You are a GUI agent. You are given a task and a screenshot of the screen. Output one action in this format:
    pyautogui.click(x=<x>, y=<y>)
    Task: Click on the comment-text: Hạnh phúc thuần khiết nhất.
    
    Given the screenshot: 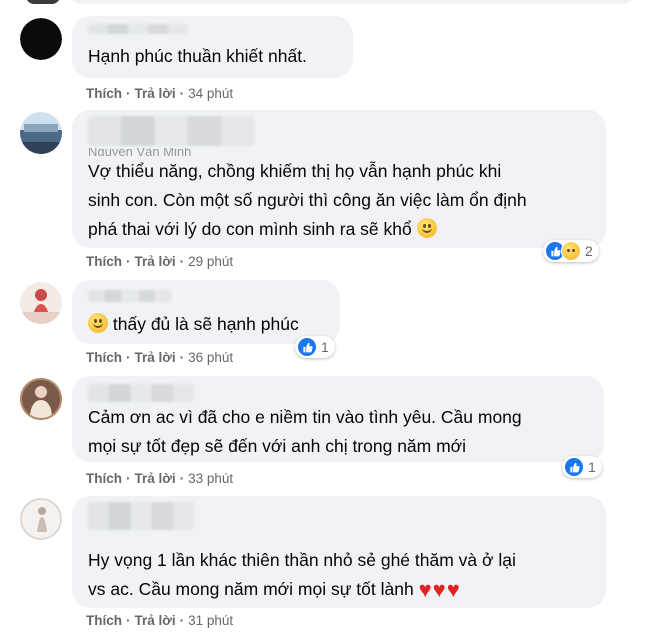 What is the action you would take?
    pyautogui.click(x=197, y=56)
    